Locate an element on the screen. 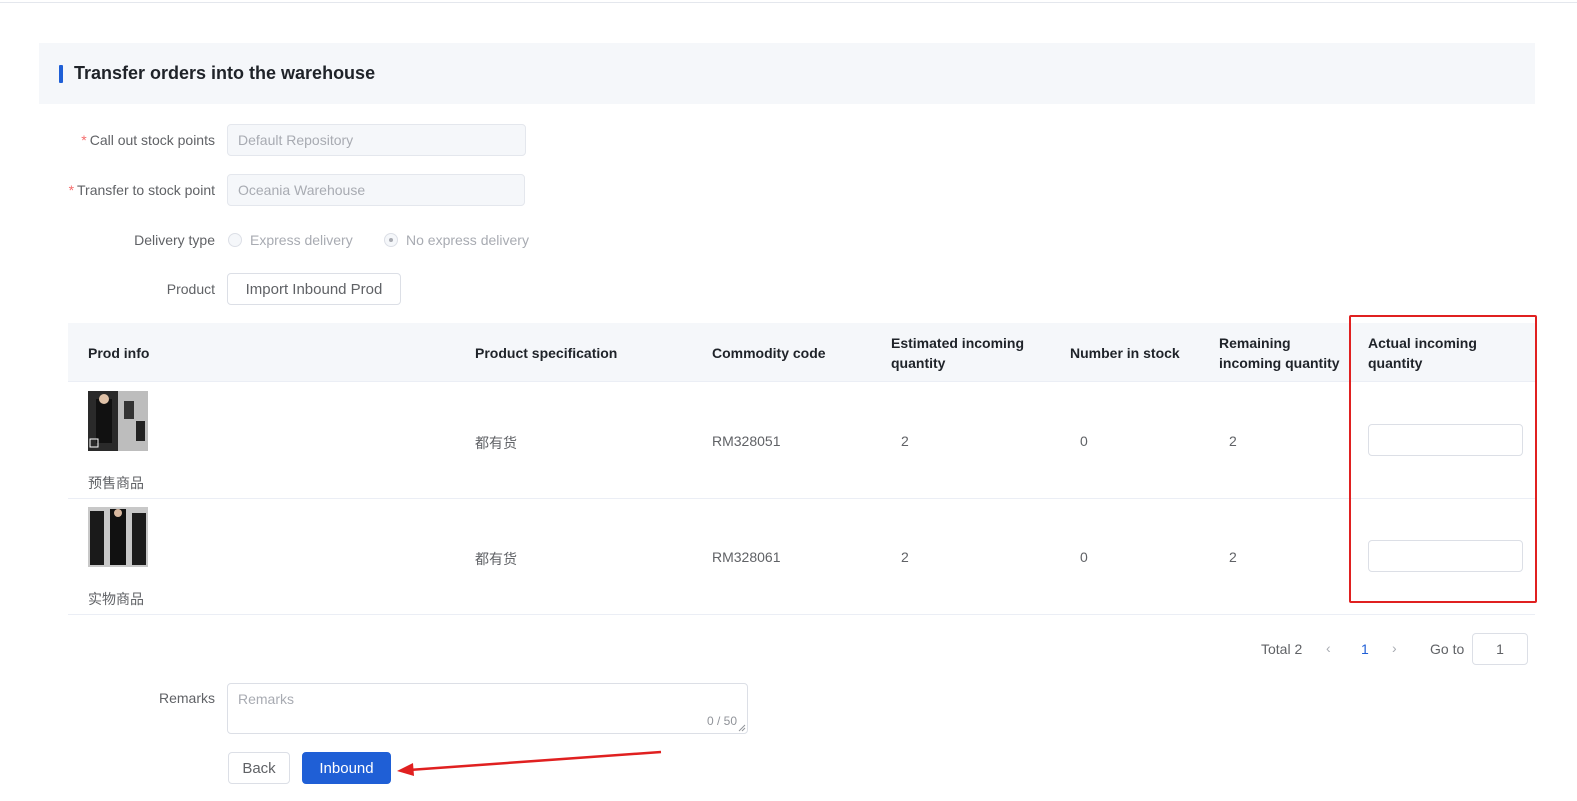  section-header: Transfer orders into the warehouse is located at coordinates (787, 73).